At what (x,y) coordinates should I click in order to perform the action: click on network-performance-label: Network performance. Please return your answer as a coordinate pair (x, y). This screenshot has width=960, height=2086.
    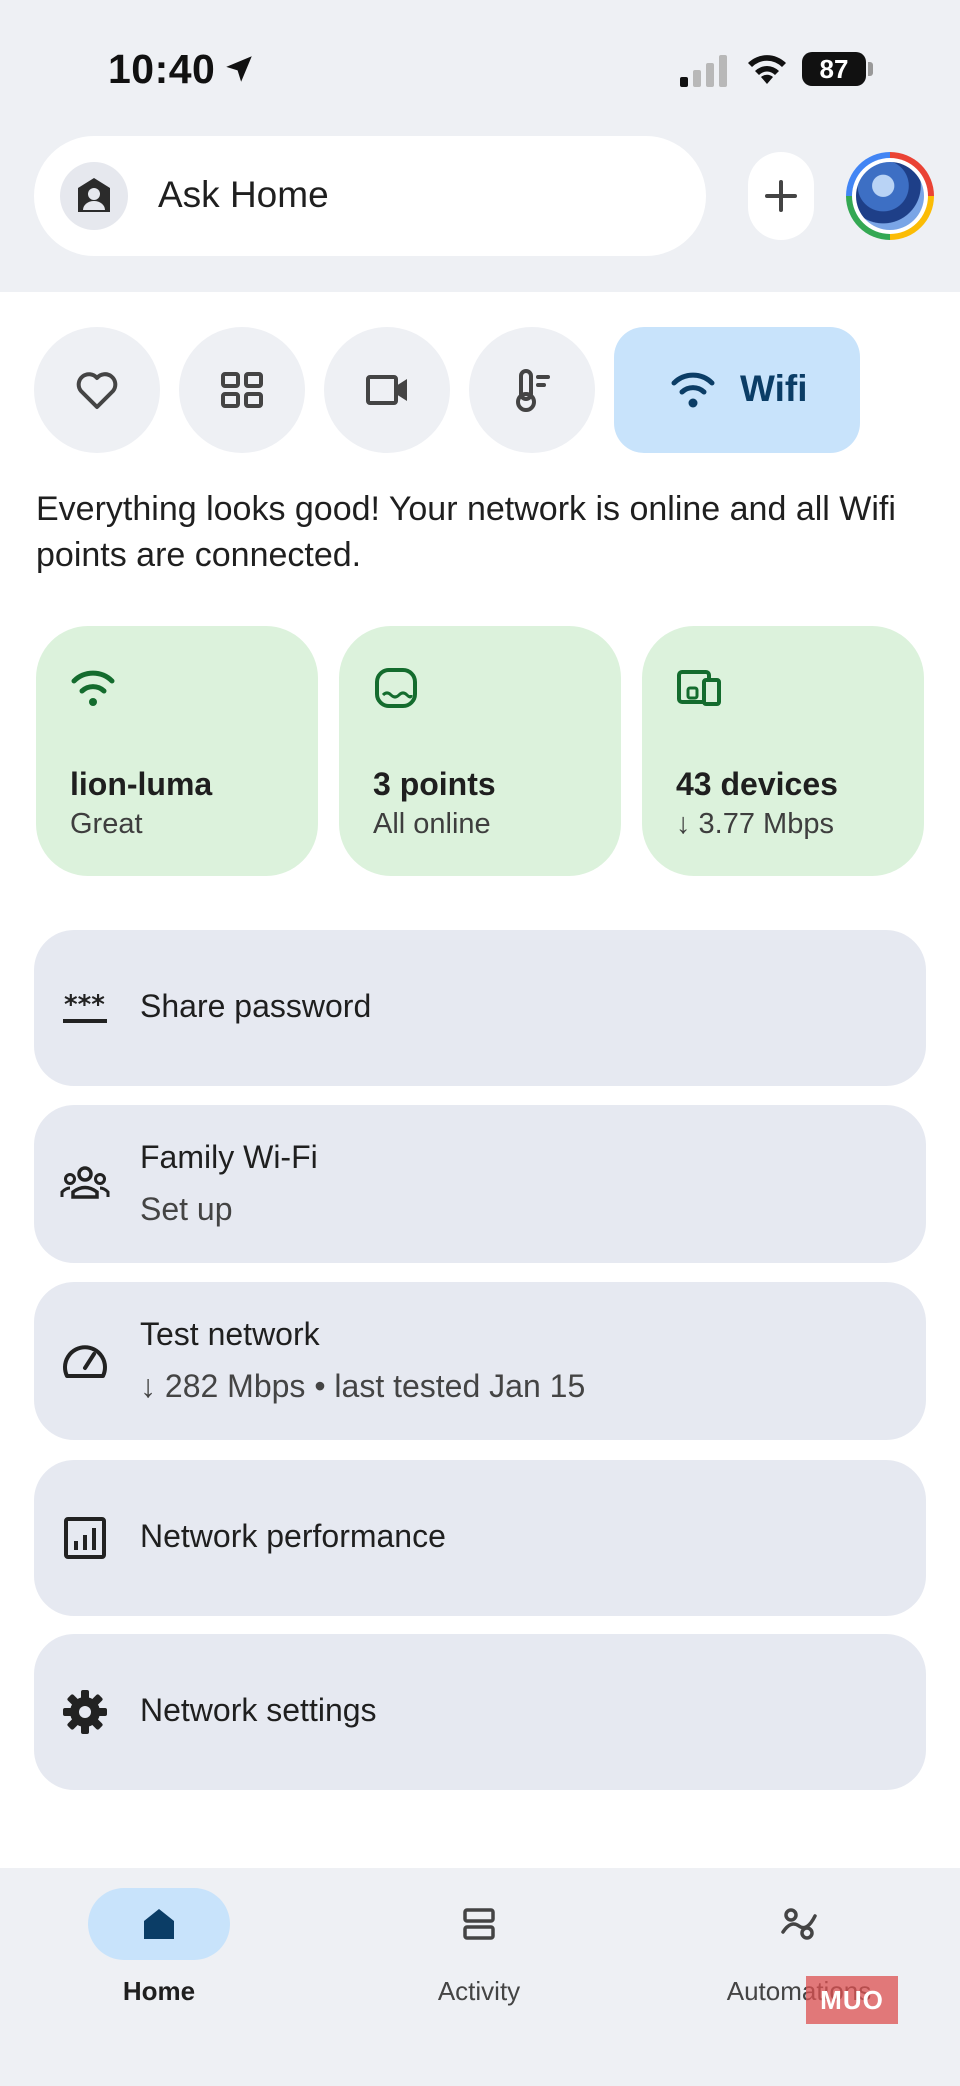
    Looking at the image, I should click on (293, 1536).